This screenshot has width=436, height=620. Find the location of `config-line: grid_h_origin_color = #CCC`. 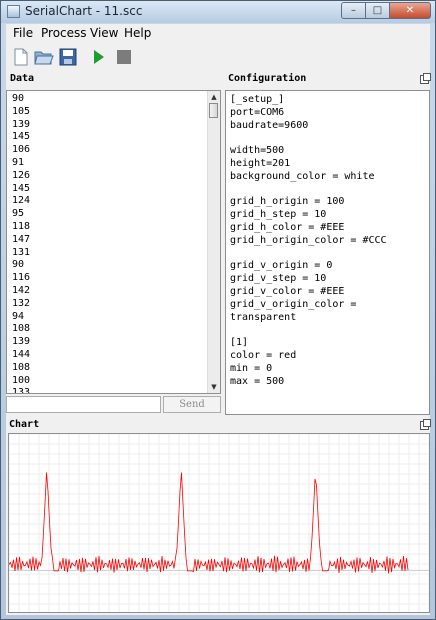

config-line: grid_h_origin_color = #CCC is located at coordinates (308, 240).